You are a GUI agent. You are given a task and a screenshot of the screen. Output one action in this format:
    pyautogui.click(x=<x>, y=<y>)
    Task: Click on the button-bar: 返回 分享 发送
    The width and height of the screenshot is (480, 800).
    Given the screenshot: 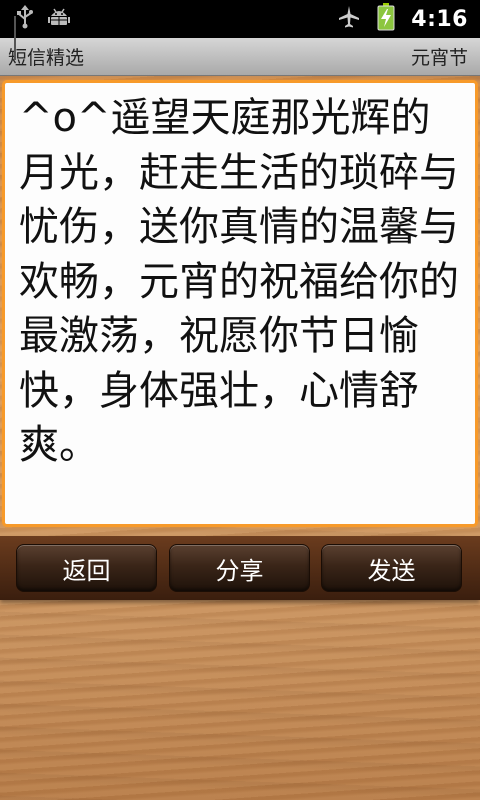 What is the action you would take?
    pyautogui.click(x=240, y=568)
    